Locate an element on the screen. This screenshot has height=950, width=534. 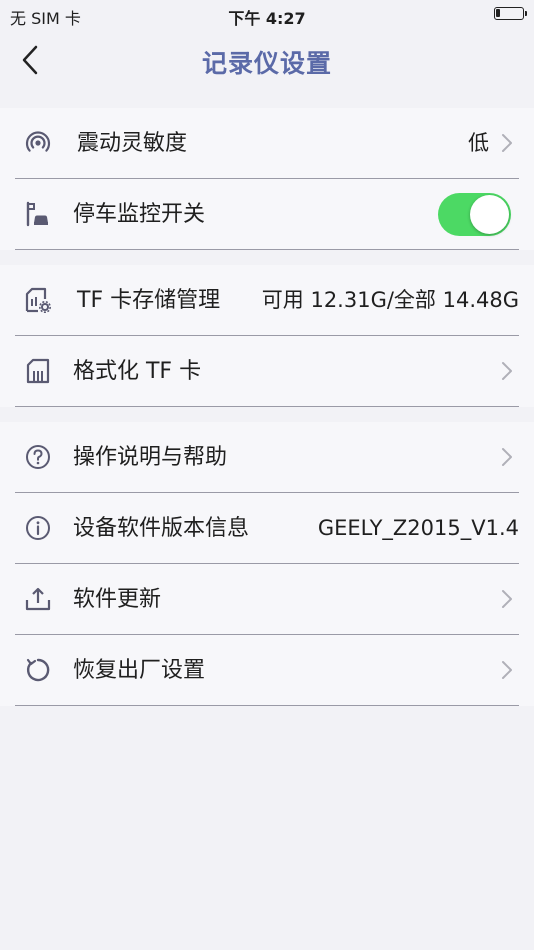
status-bar: 无 SIM 卡 下午 4:27 is located at coordinates (267, 15).